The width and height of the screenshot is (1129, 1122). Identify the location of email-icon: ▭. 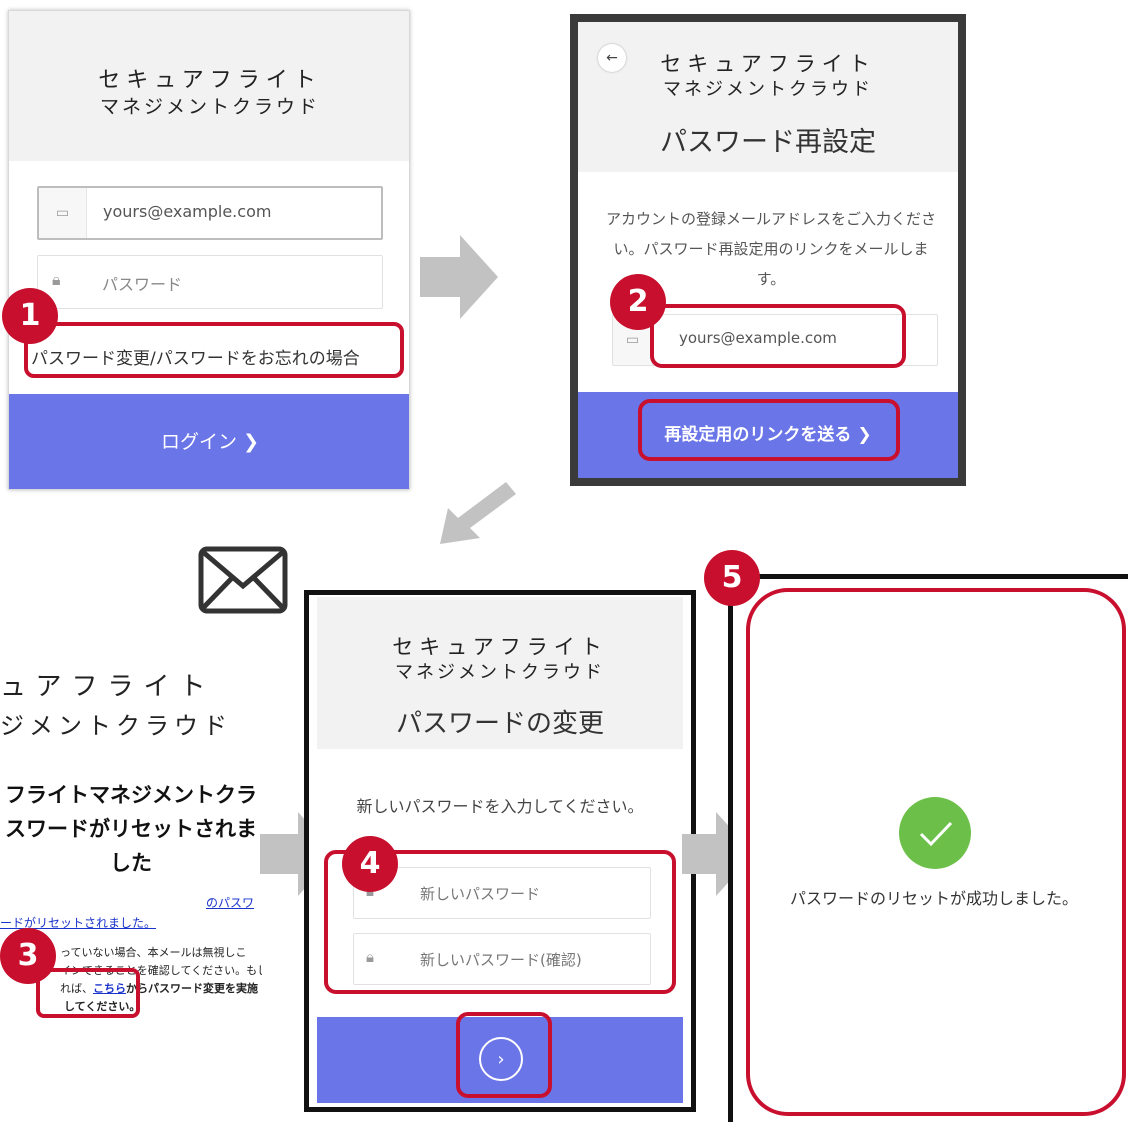
(63, 213).